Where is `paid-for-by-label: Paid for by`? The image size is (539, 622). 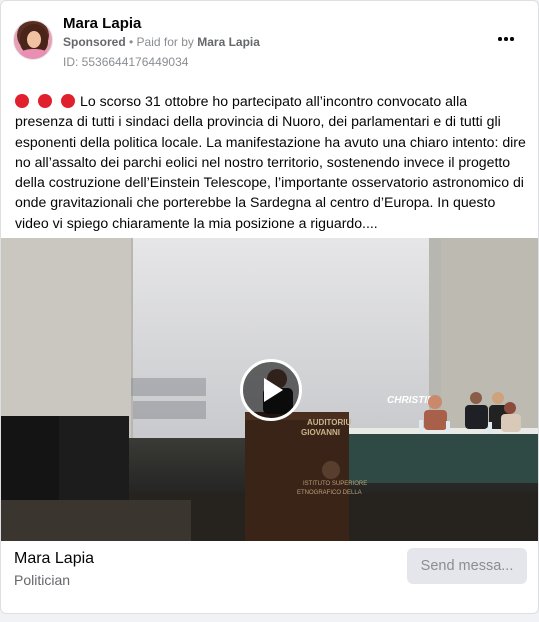
paid-for-by-label: Paid for by is located at coordinates (167, 42).